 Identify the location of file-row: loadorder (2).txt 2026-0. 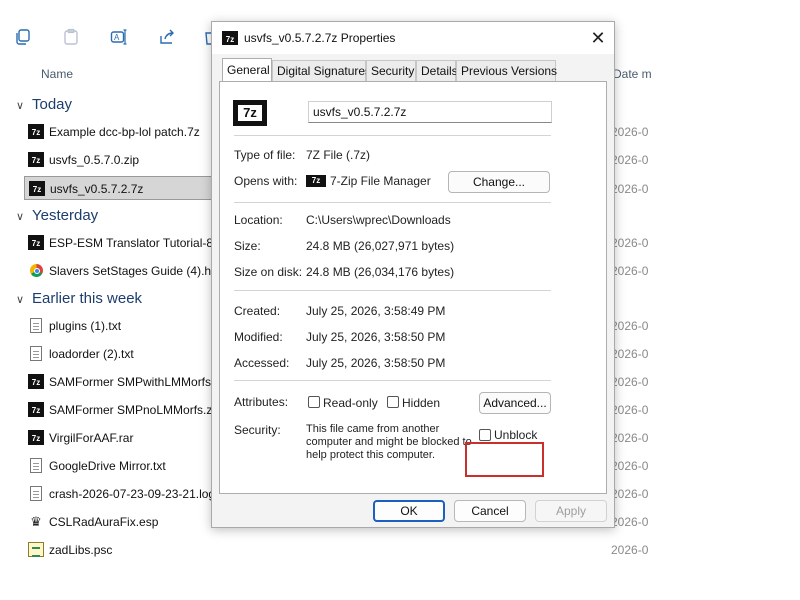
(336, 354).